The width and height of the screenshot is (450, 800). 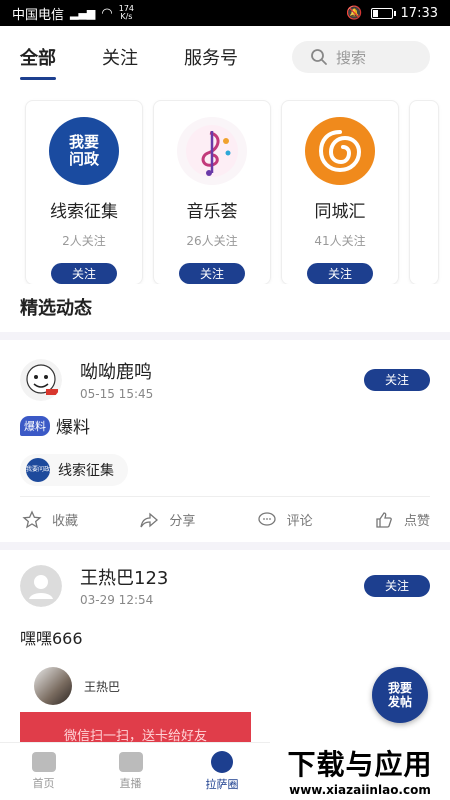 I want to click on search-placeholder: 搜索, so click(x=351, y=57).